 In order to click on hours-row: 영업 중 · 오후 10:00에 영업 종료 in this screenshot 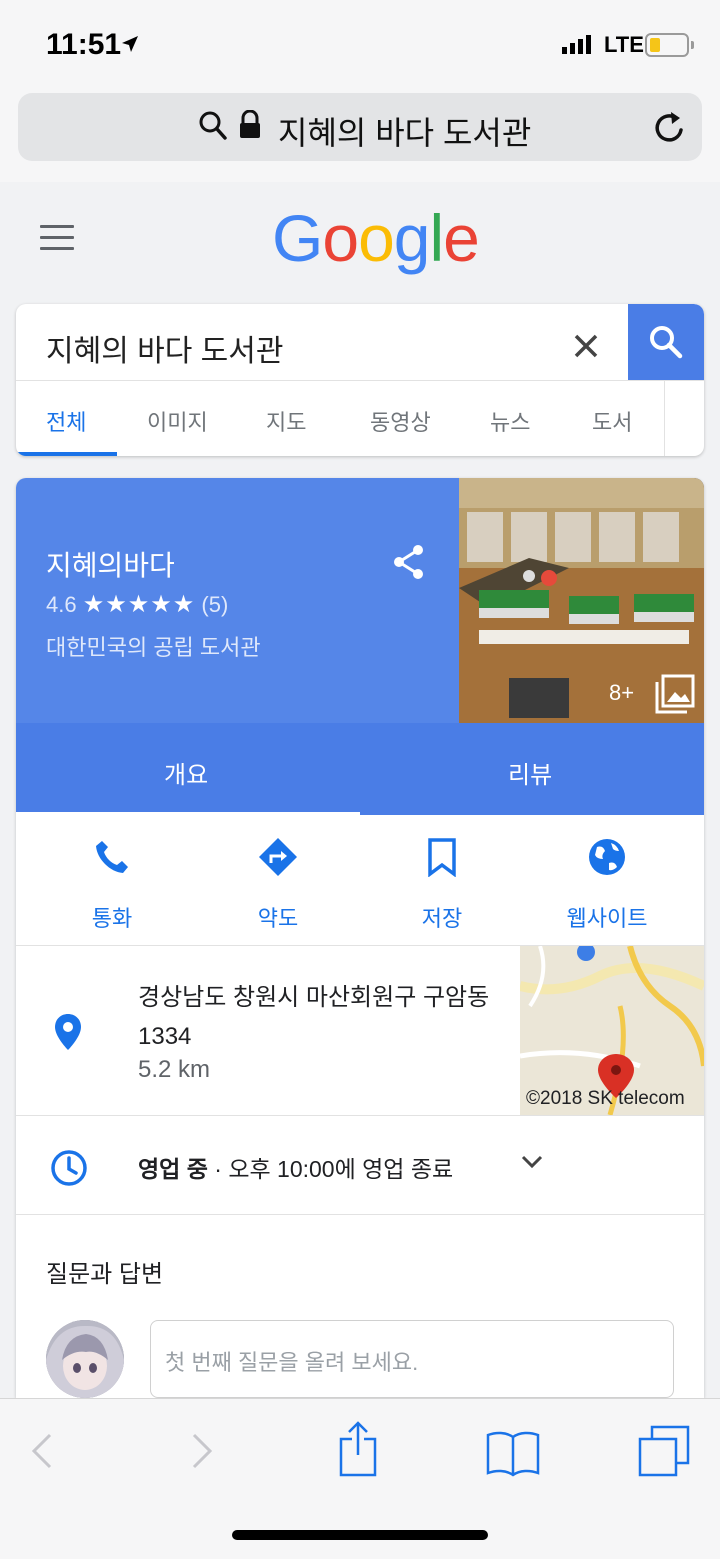, I will do `click(360, 1165)`.